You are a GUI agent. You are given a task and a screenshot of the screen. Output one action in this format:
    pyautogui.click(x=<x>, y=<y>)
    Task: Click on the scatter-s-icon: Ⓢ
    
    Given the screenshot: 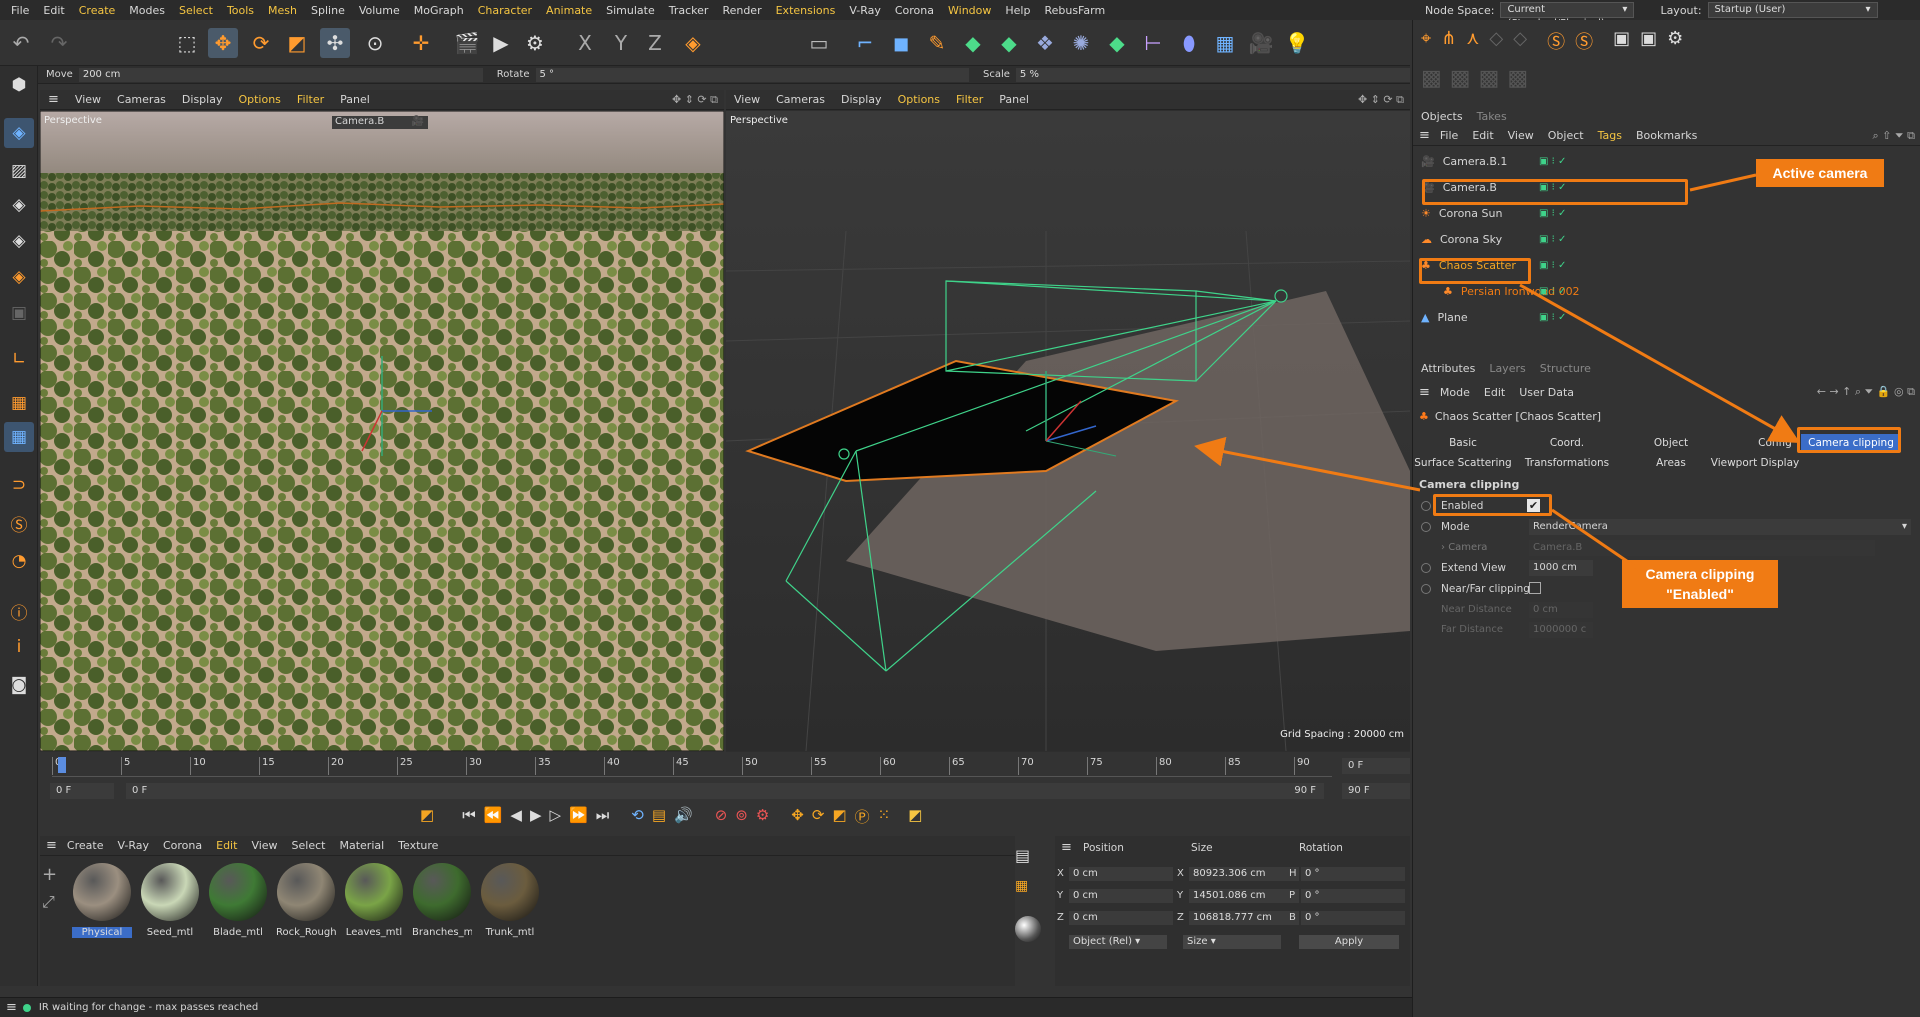 What is the action you would take?
    pyautogui.click(x=19, y=523)
    